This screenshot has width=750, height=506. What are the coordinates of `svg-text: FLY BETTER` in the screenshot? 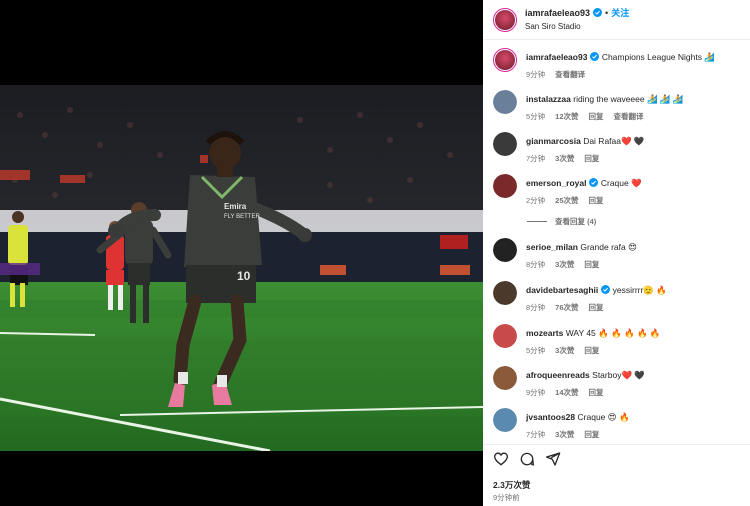 It's located at (242, 217).